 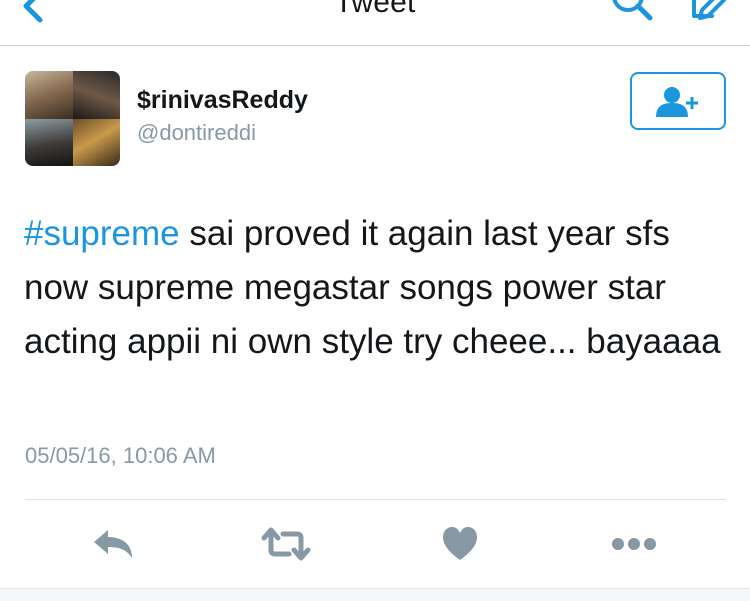 I want to click on author-display-name: $rinivasReddy, so click(x=222, y=100).